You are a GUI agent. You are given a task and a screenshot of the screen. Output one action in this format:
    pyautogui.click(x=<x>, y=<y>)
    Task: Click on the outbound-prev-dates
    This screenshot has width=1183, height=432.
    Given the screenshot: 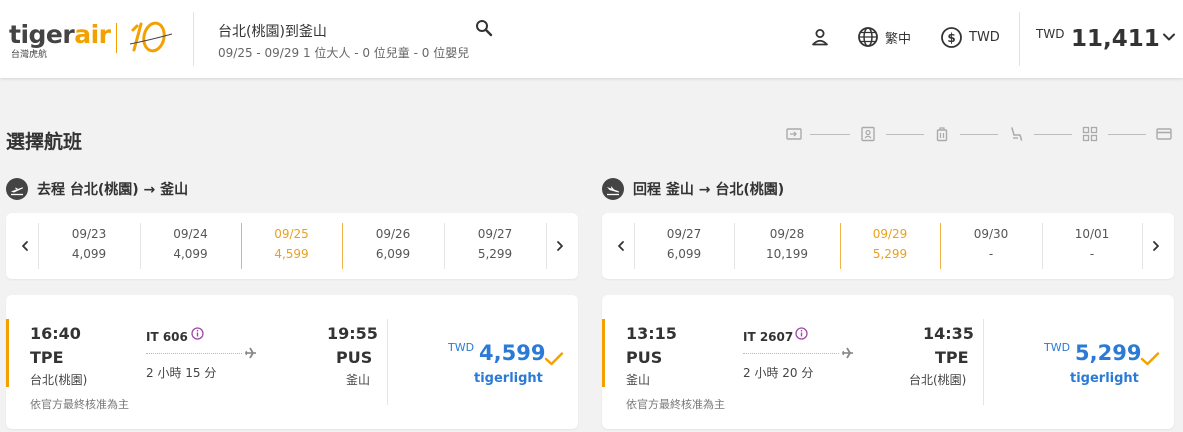 What is the action you would take?
    pyautogui.click(x=25, y=246)
    